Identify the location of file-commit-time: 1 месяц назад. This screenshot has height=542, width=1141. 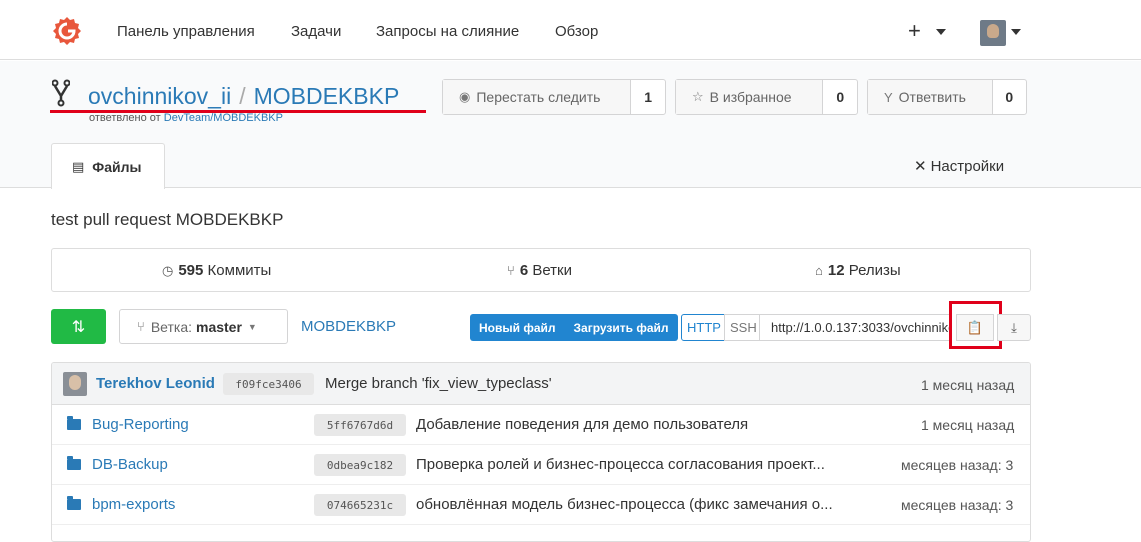
(968, 425).